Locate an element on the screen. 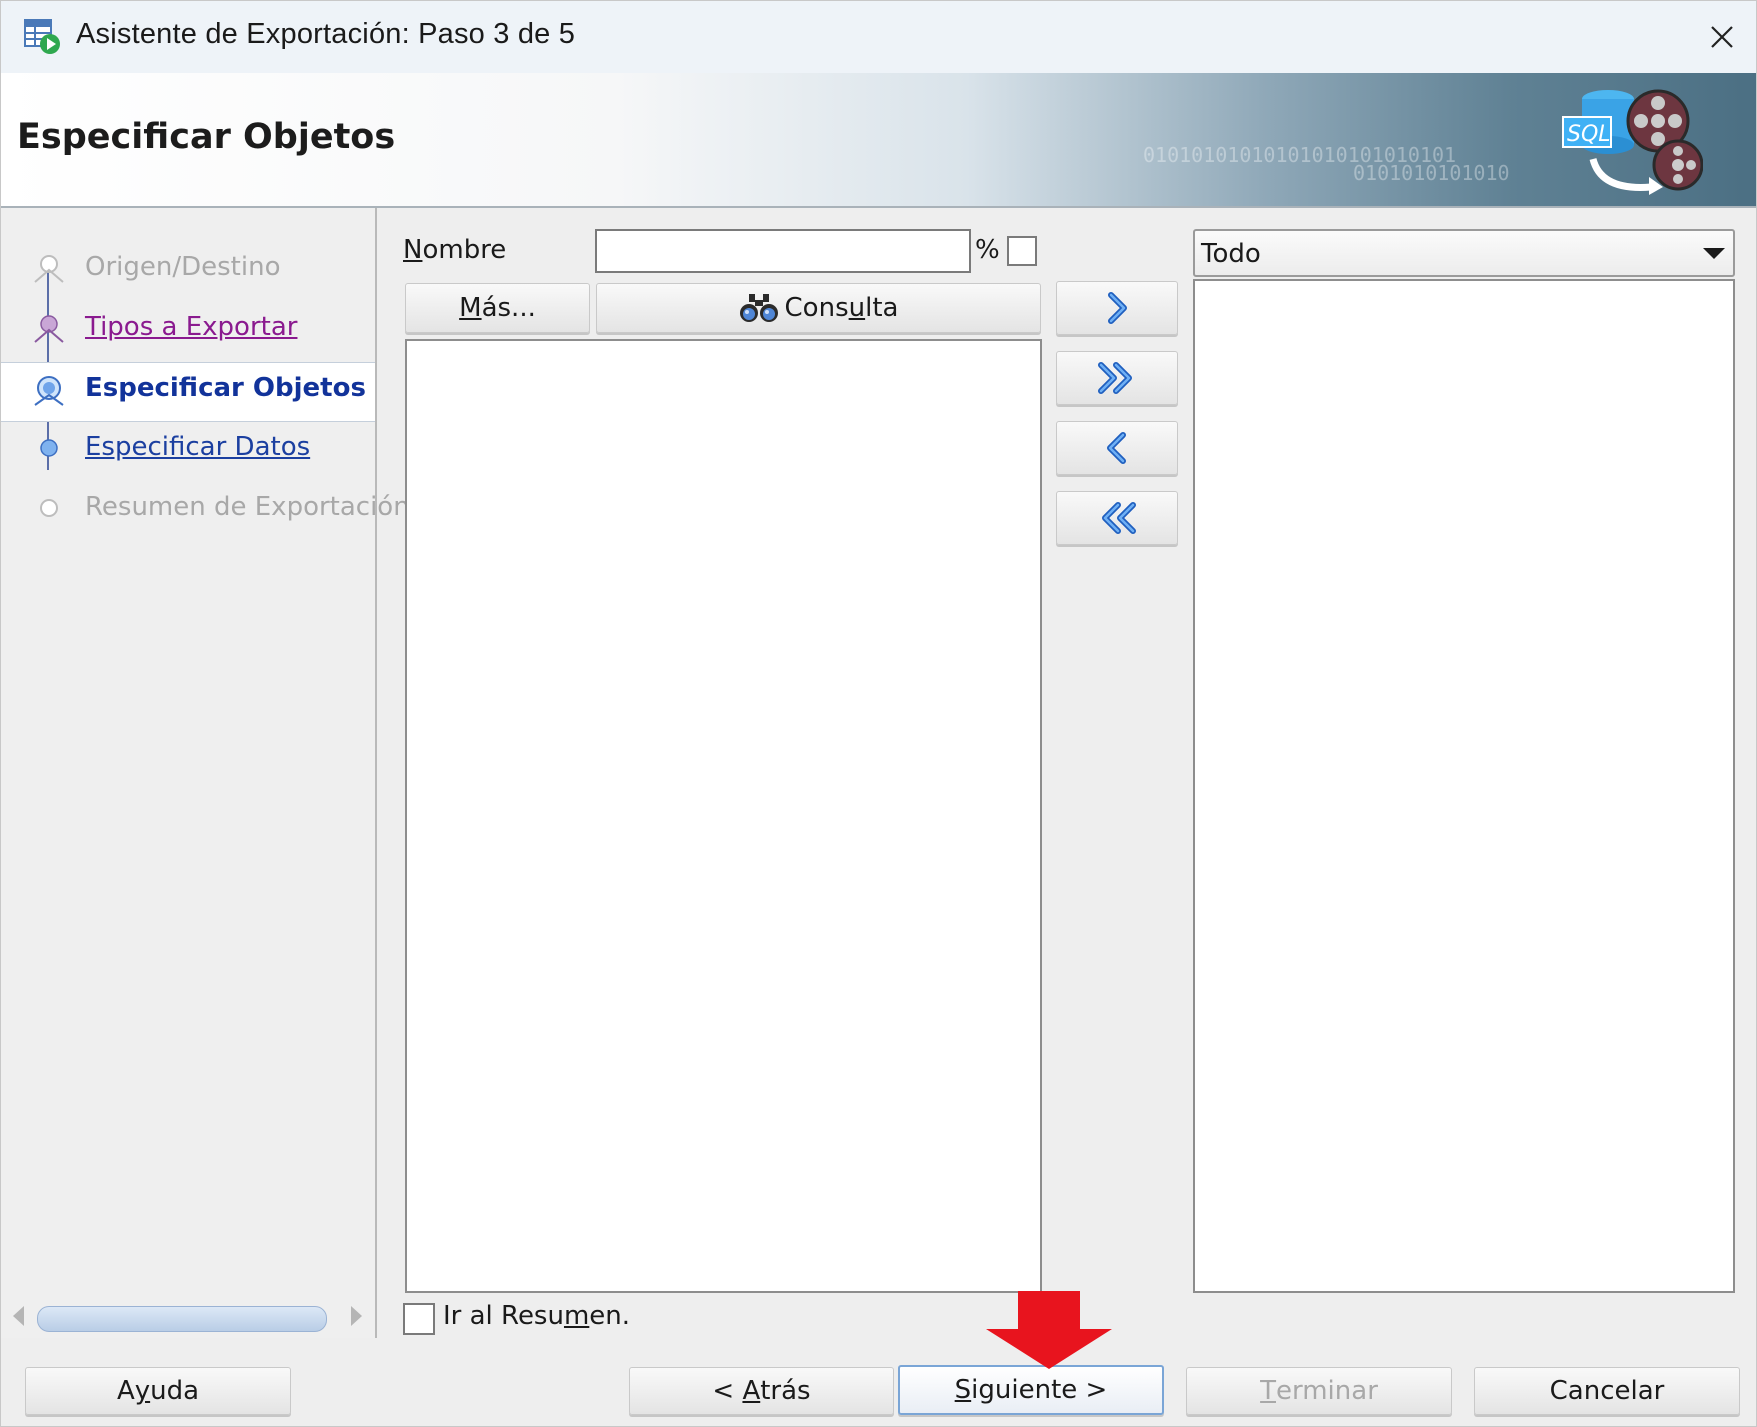 Image resolution: width=1757 pixels, height=1427 pixels. page-title: Especificar Objetos is located at coordinates (206, 137).